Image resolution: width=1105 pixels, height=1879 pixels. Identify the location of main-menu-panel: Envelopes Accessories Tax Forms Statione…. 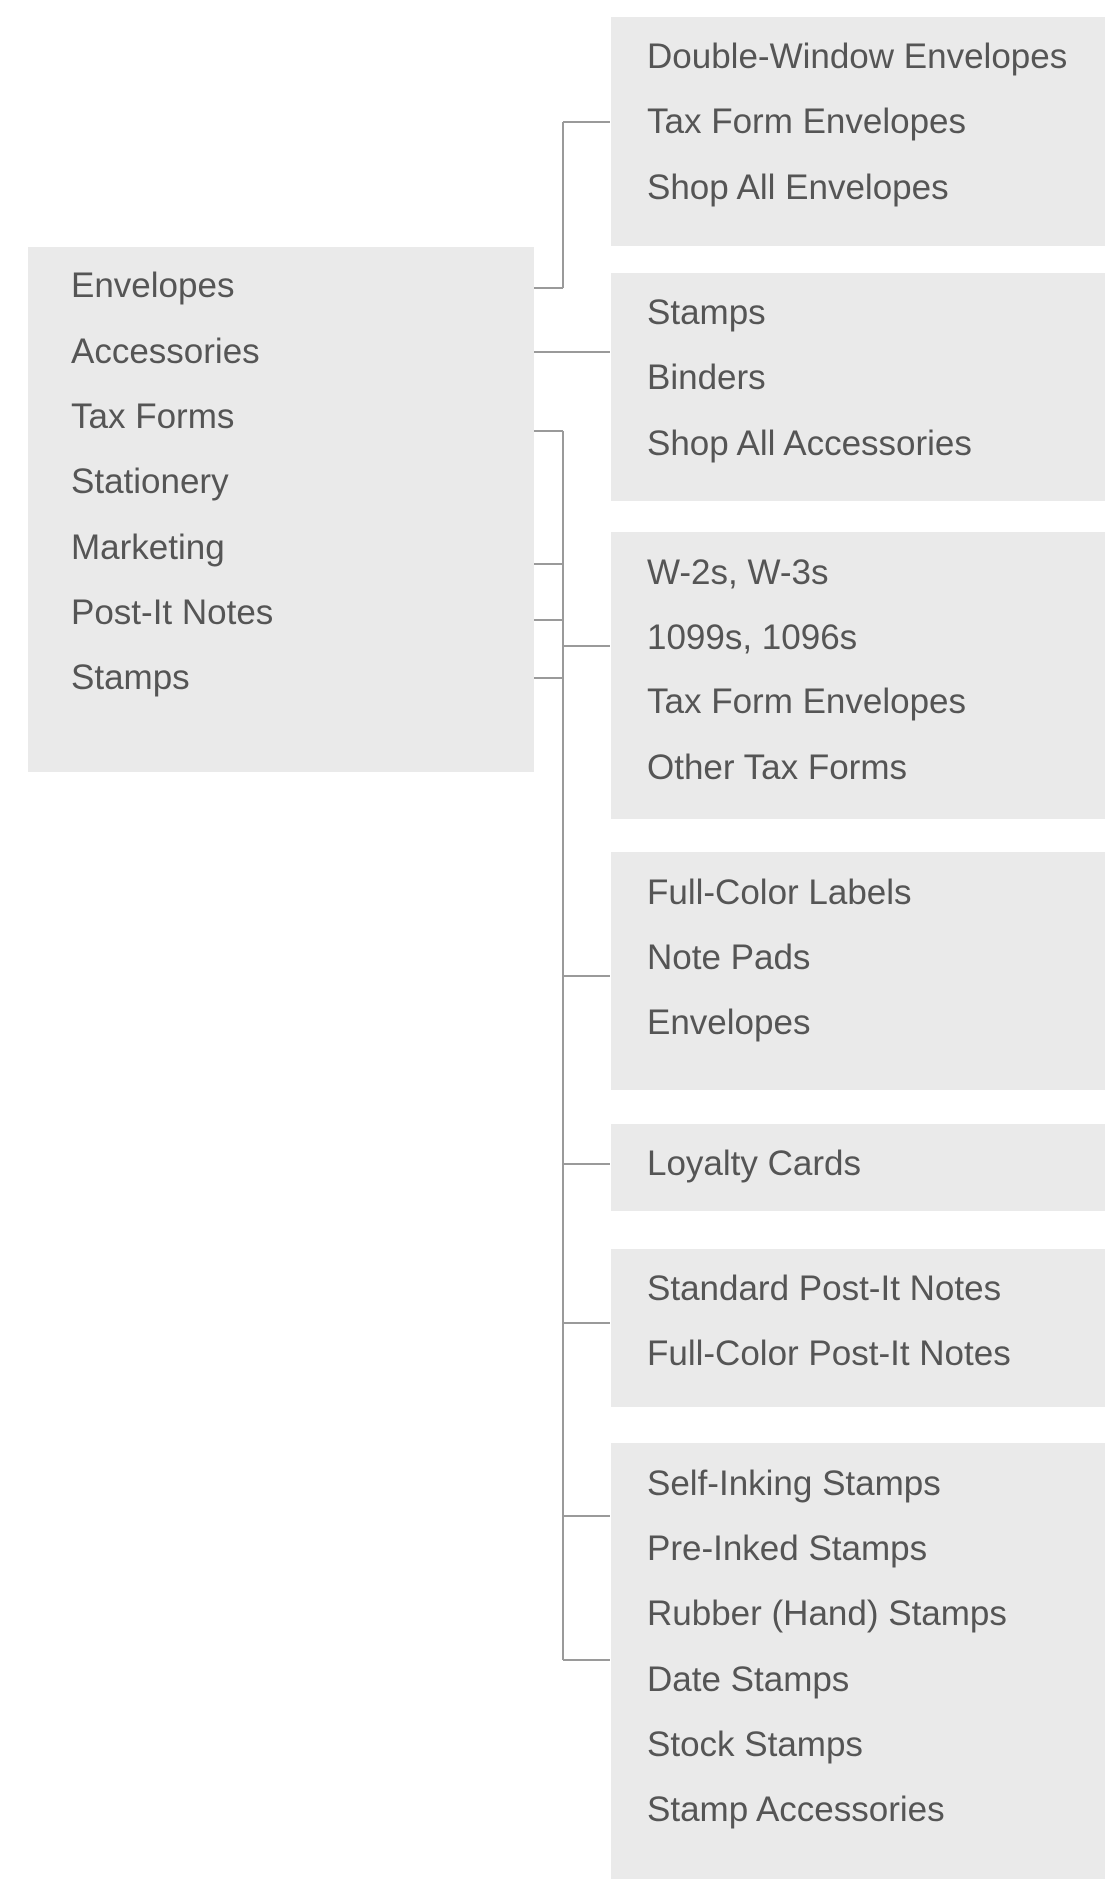
(281, 509).